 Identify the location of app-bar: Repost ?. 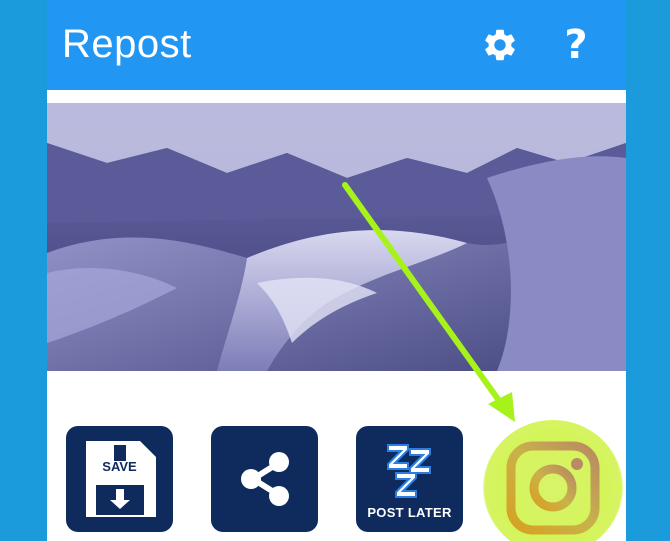
(336, 45).